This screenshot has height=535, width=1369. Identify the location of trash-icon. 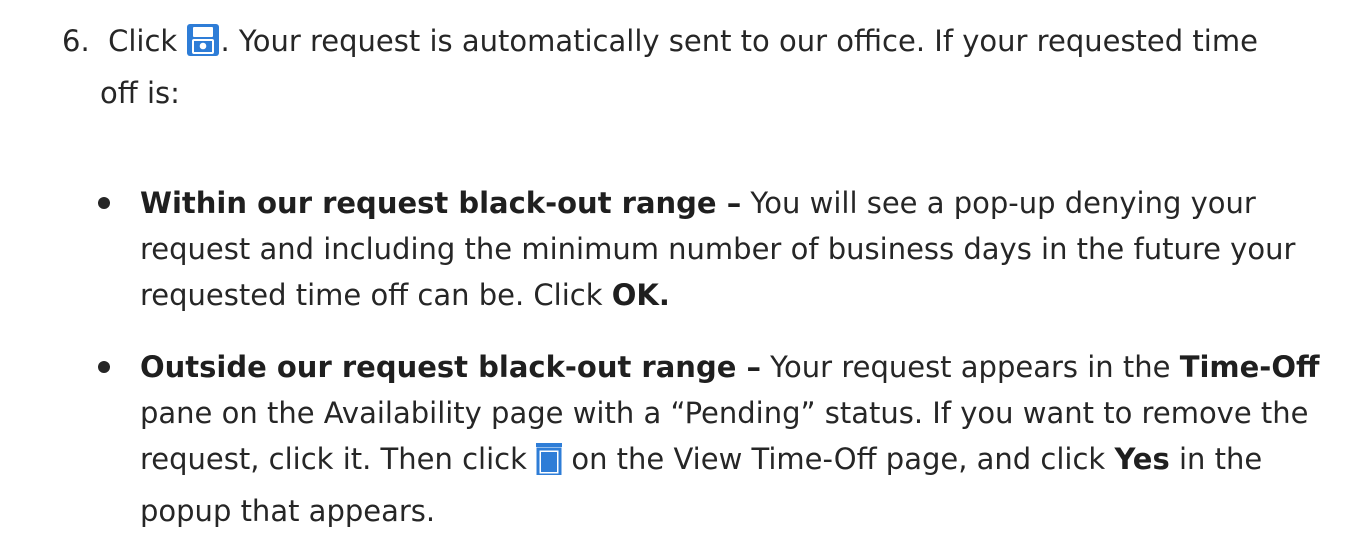
(549, 465).